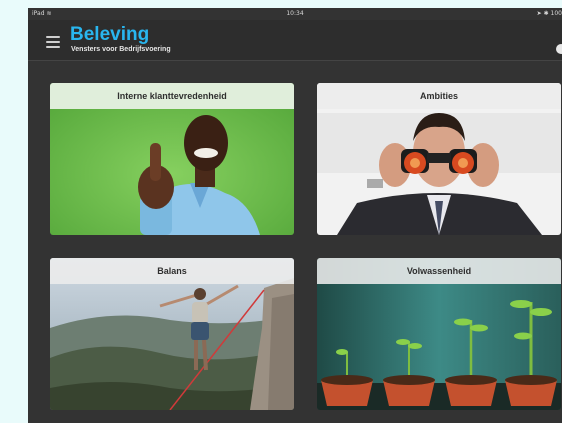  I want to click on header-action-button, so click(559, 49).